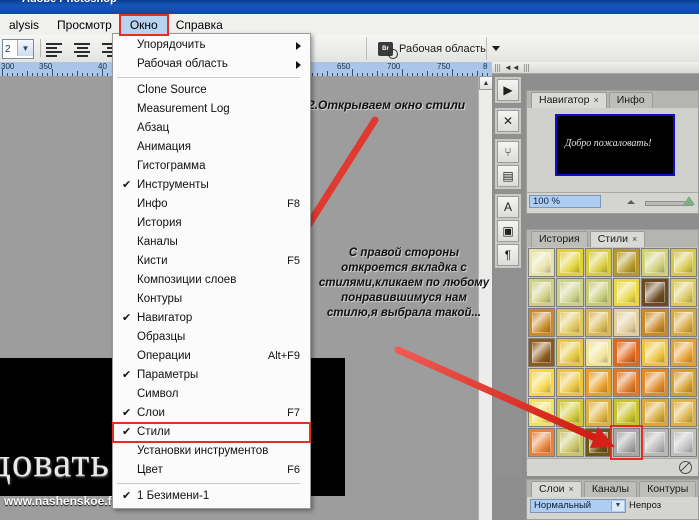  What do you see at coordinates (84, 25) in the screenshot?
I see `menu-item-view: Просмотр` at bounding box center [84, 25].